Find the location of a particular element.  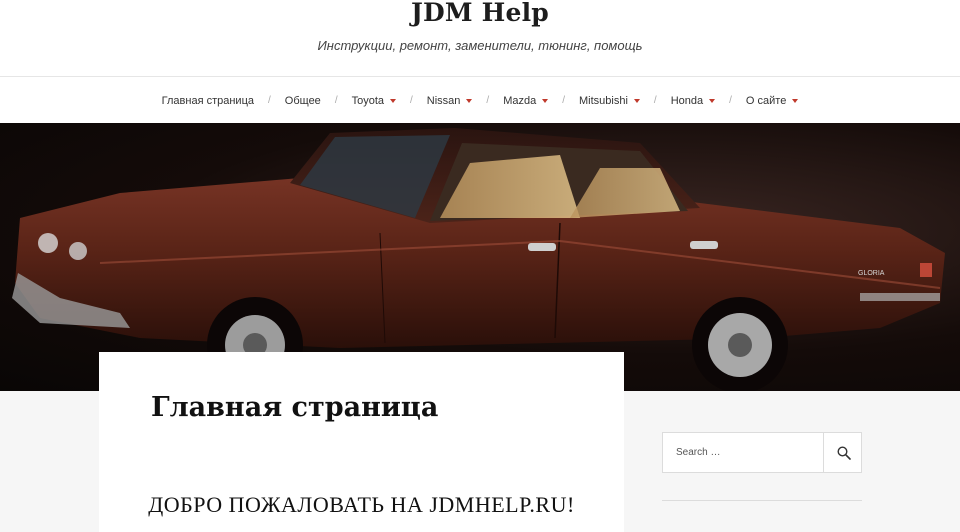

search-form is located at coordinates (762, 452).